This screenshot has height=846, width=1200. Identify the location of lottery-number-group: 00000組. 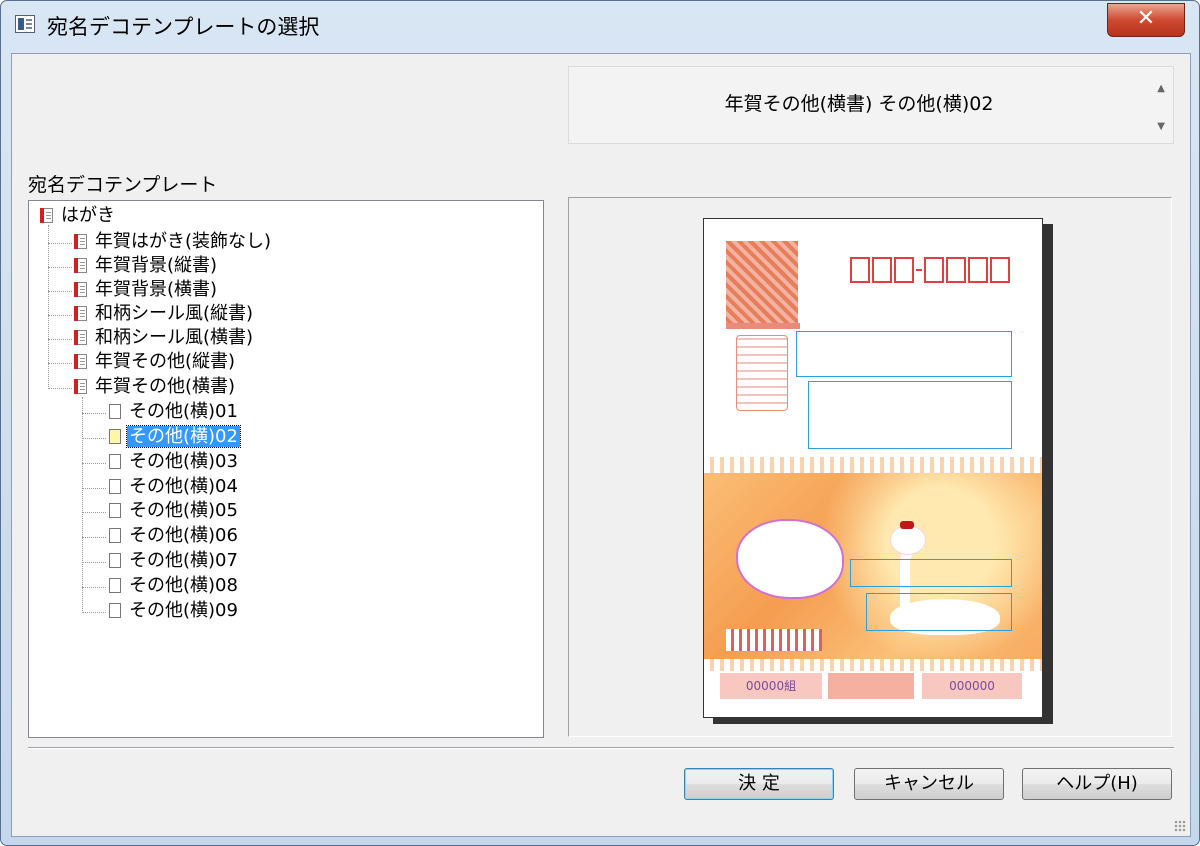
(771, 686).